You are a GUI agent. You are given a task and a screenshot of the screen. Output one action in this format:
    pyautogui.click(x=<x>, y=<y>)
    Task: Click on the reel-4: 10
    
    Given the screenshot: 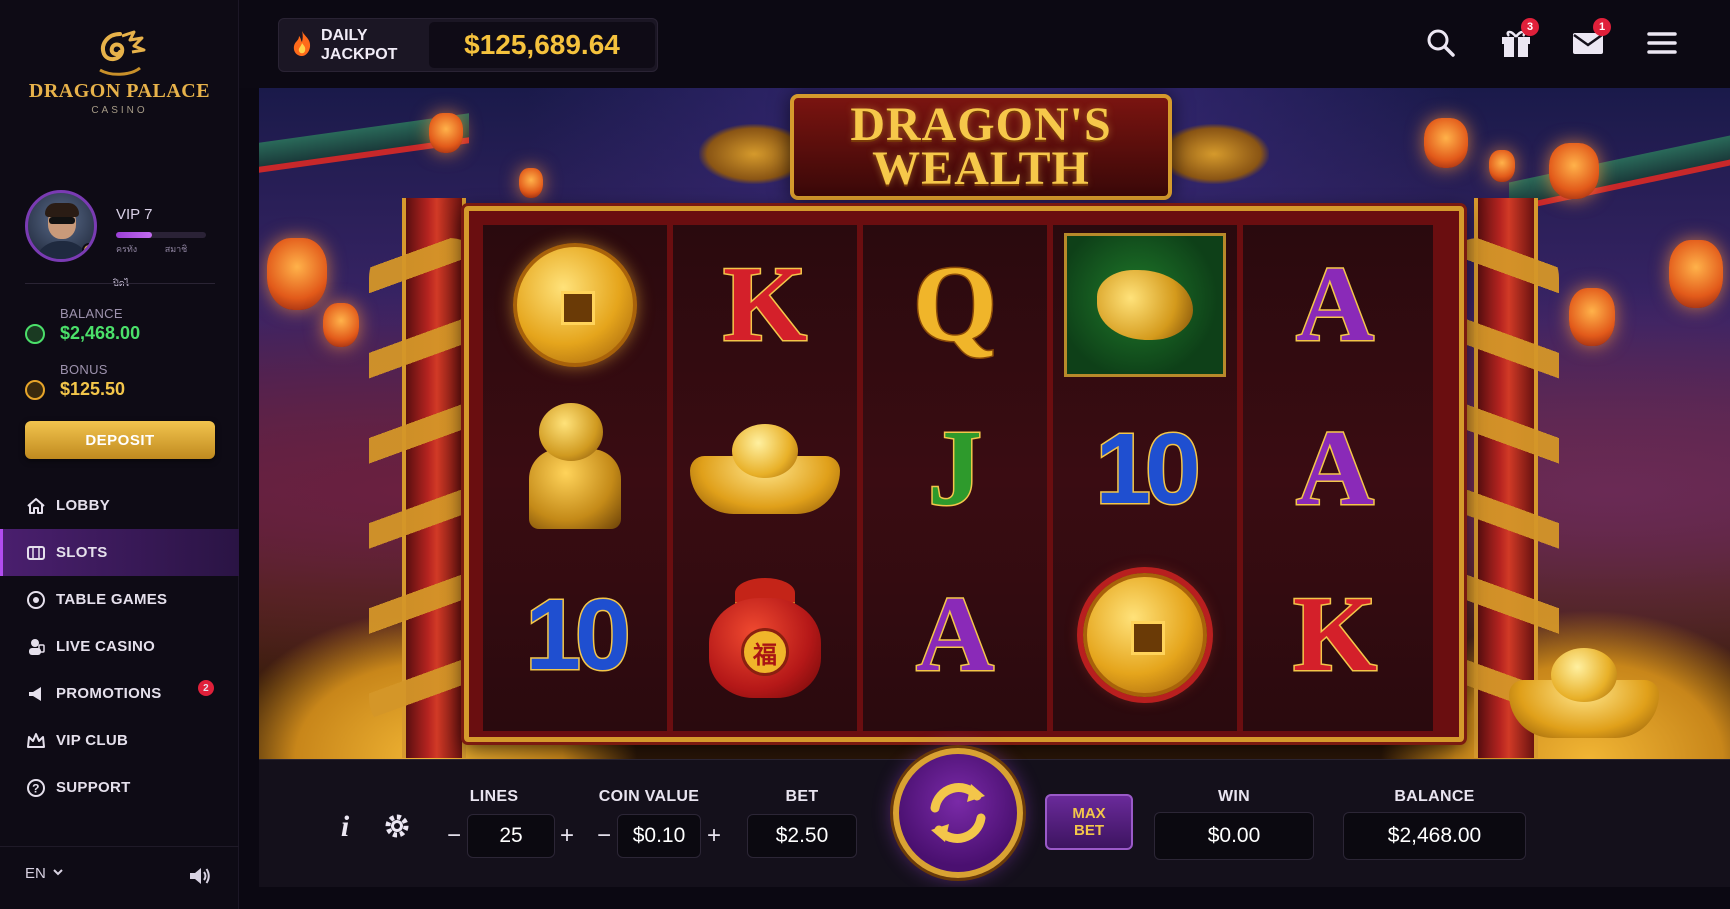 What is the action you would take?
    pyautogui.click(x=1145, y=478)
    